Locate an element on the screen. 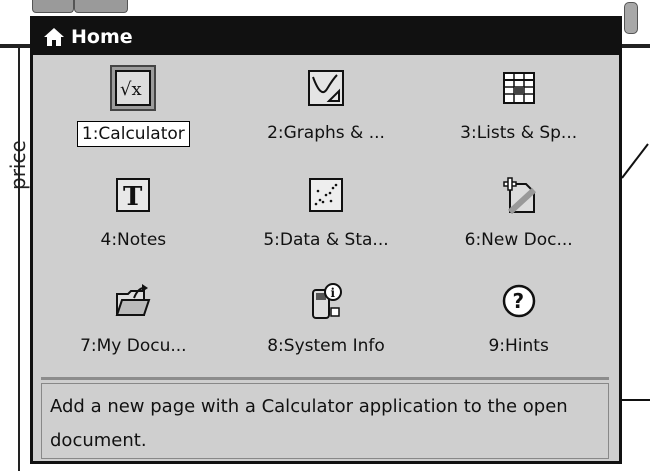  calculator-icon: √x is located at coordinates (133, 88).